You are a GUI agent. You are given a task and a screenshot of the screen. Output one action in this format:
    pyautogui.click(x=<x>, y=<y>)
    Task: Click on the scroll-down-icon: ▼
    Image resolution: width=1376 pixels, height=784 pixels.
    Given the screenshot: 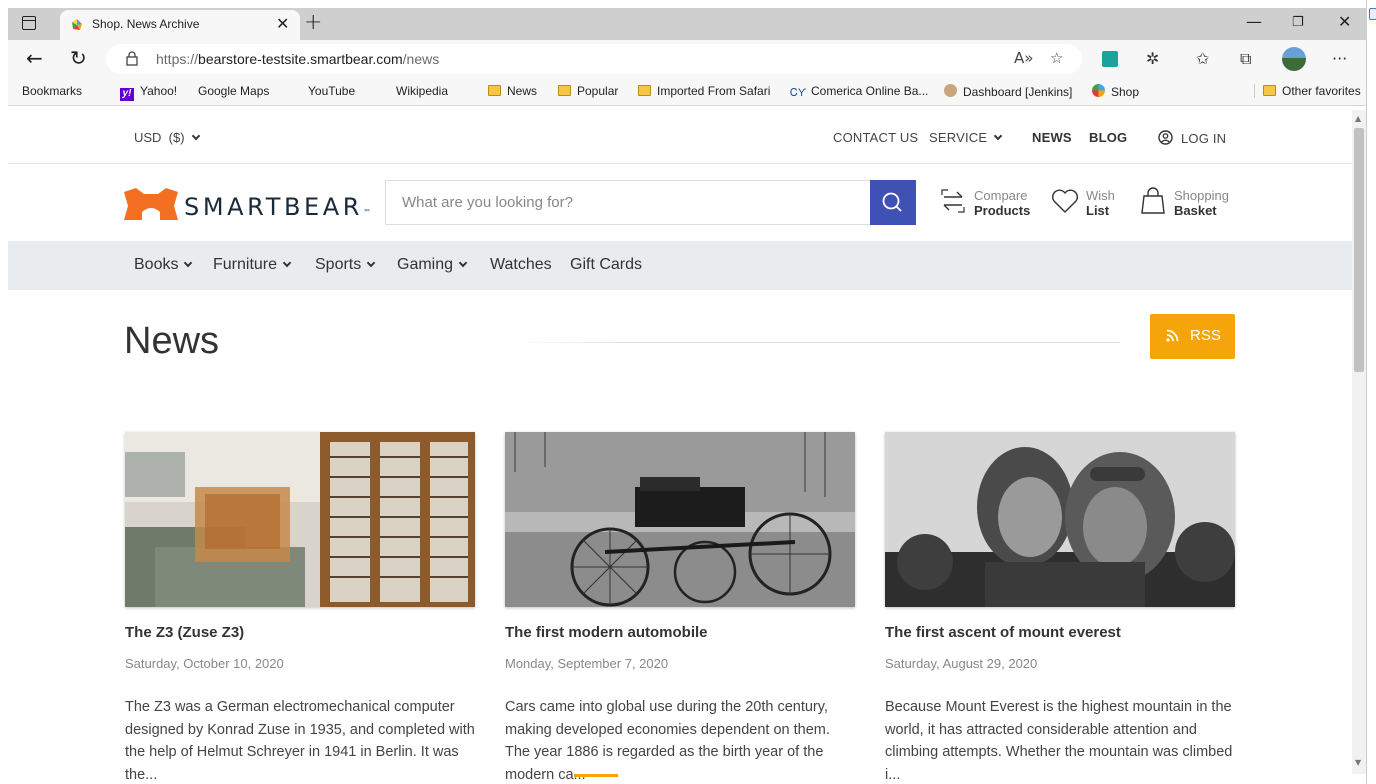 What is the action you would take?
    pyautogui.click(x=1358, y=762)
    